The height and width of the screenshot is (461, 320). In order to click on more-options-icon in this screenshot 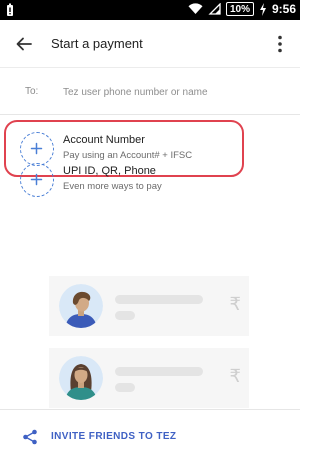, I will do `click(280, 44)`.